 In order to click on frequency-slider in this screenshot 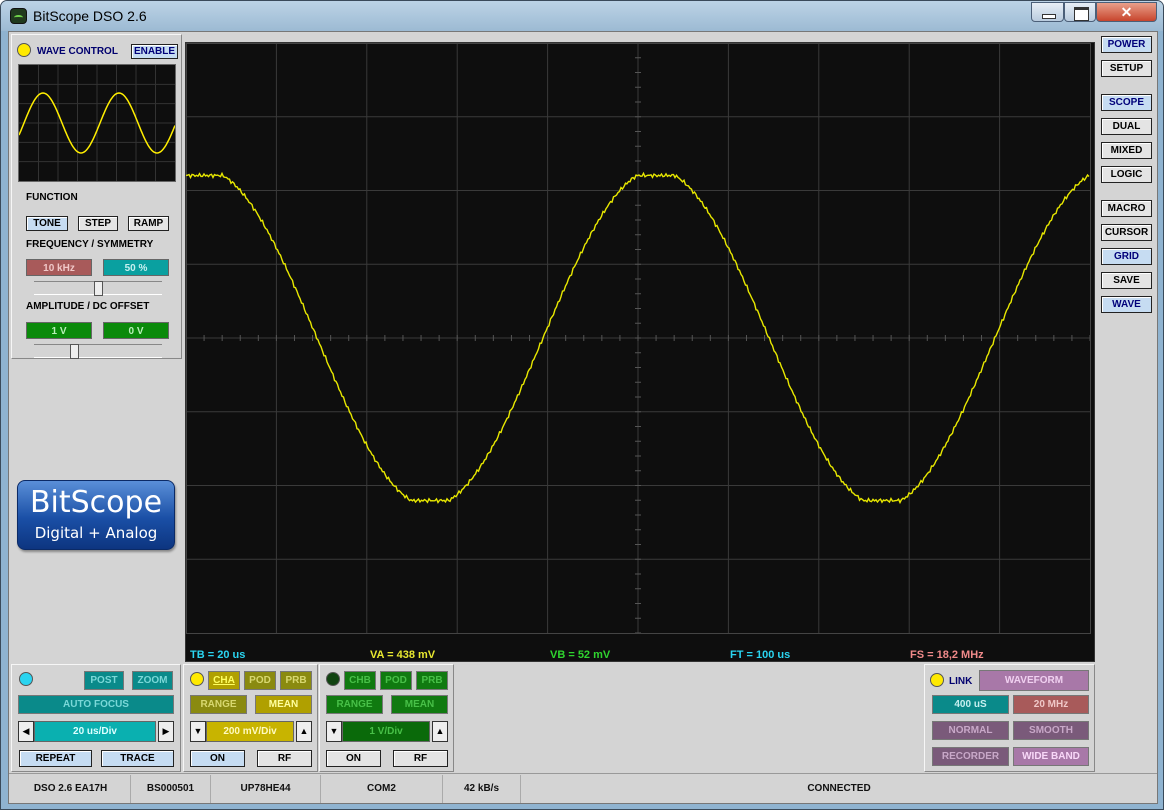, I will do `click(98, 288)`.